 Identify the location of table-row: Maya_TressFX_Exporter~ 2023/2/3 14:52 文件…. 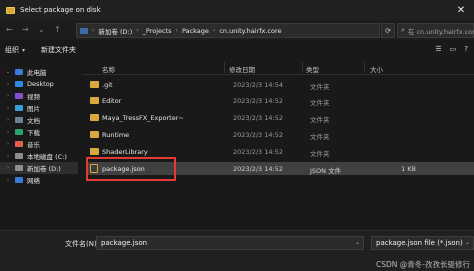
(280, 117).